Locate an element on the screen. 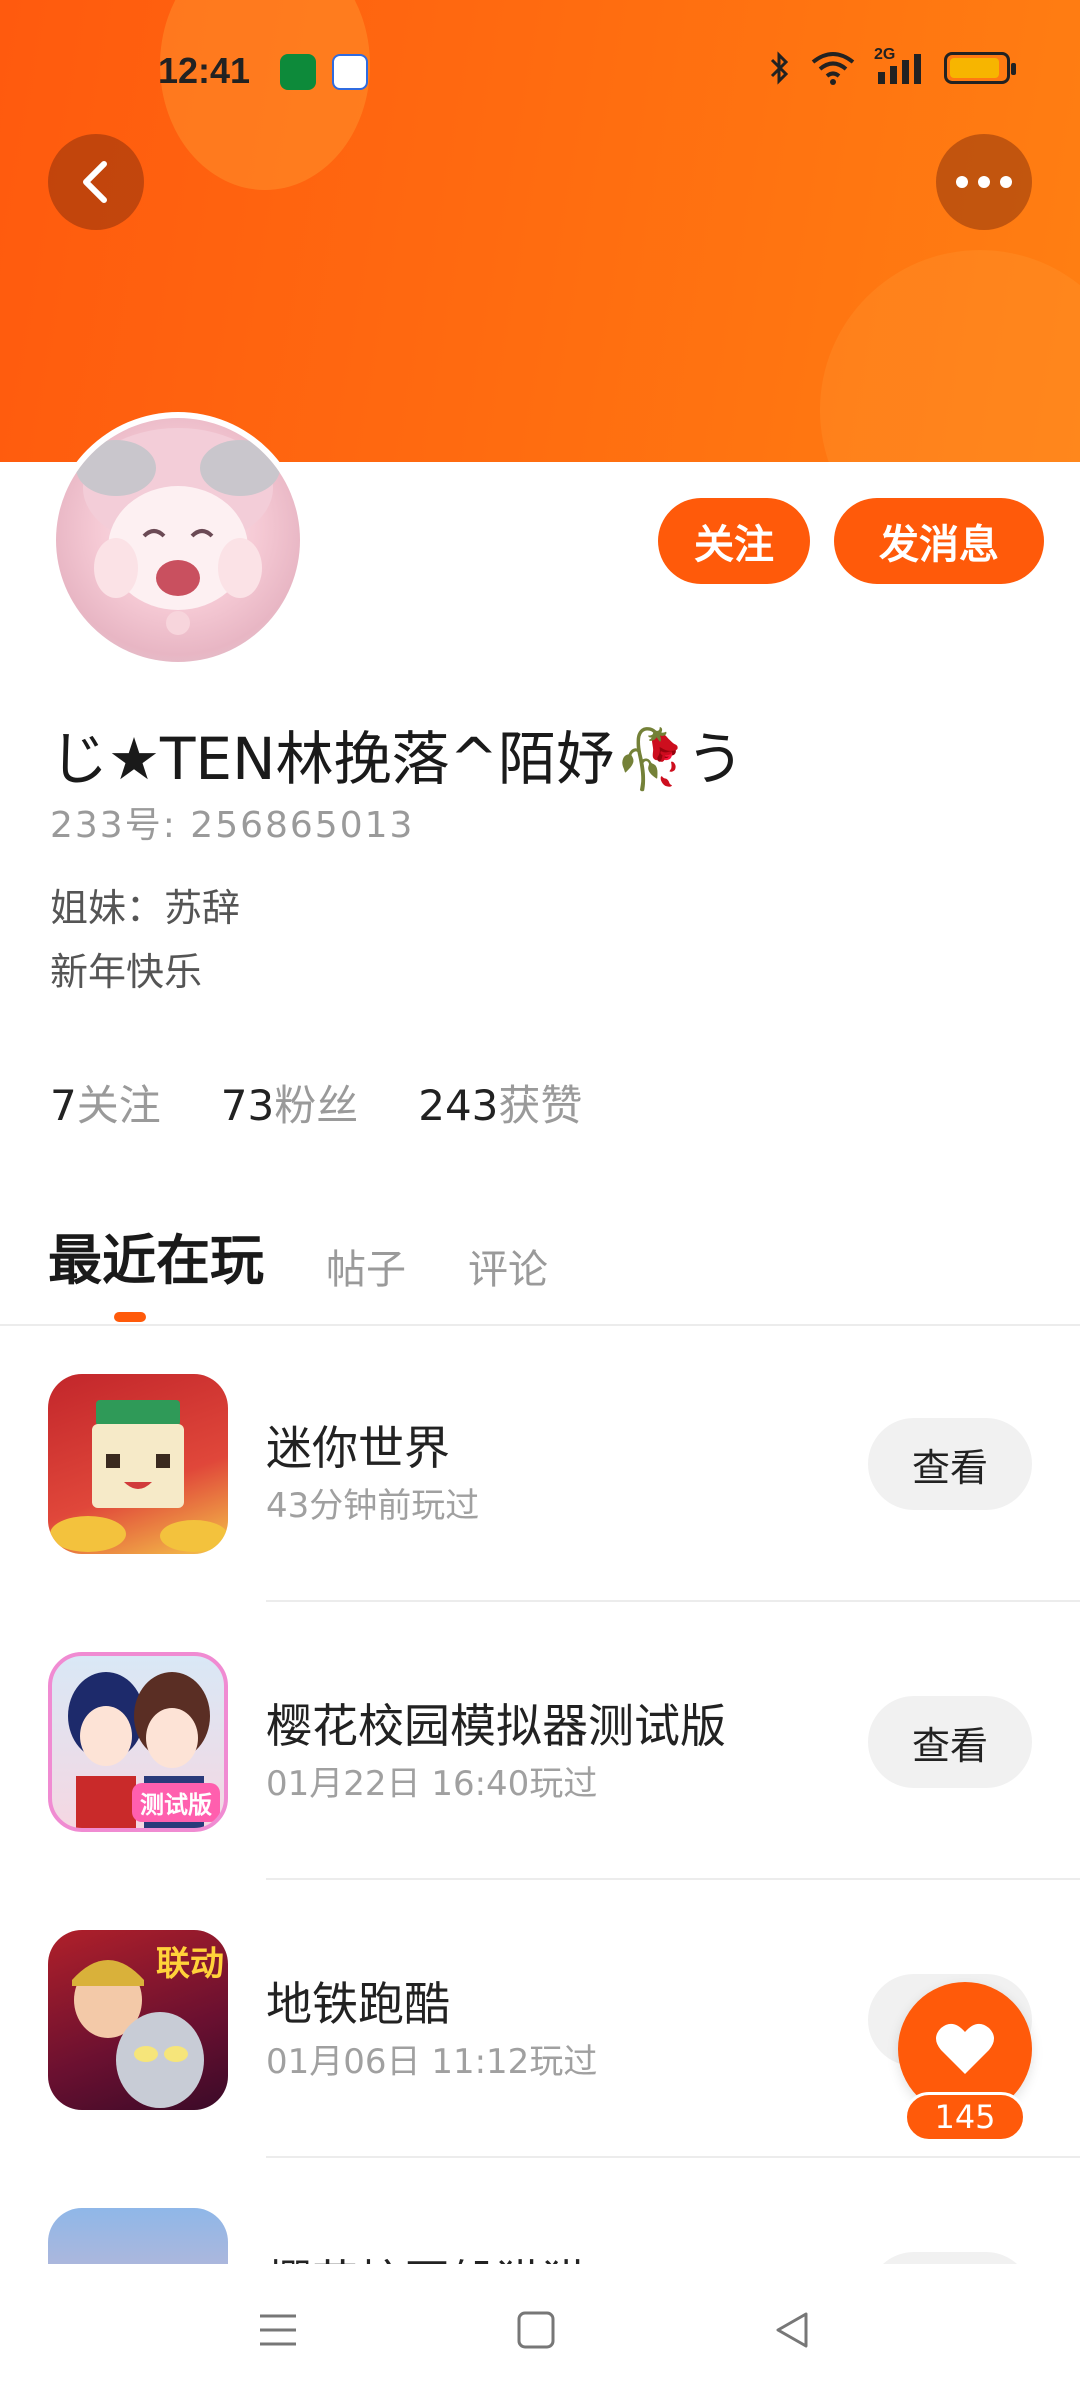 This screenshot has height=2400, width=1080. follow-button: 关注 is located at coordinates (734, 541).